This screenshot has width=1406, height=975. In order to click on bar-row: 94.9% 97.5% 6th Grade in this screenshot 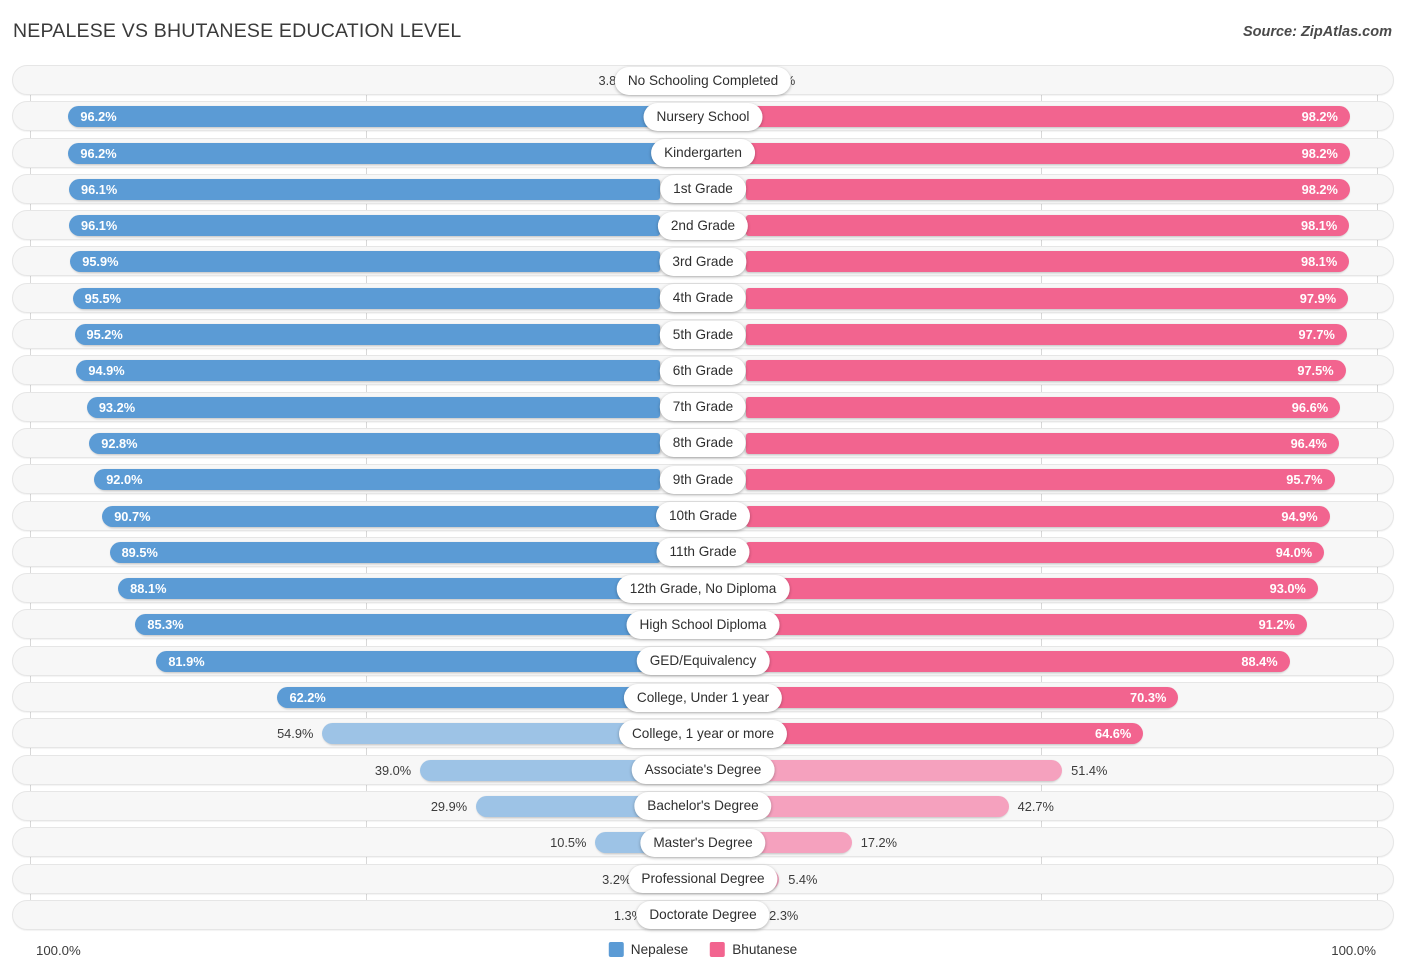, I will do `click(703, 370)`.